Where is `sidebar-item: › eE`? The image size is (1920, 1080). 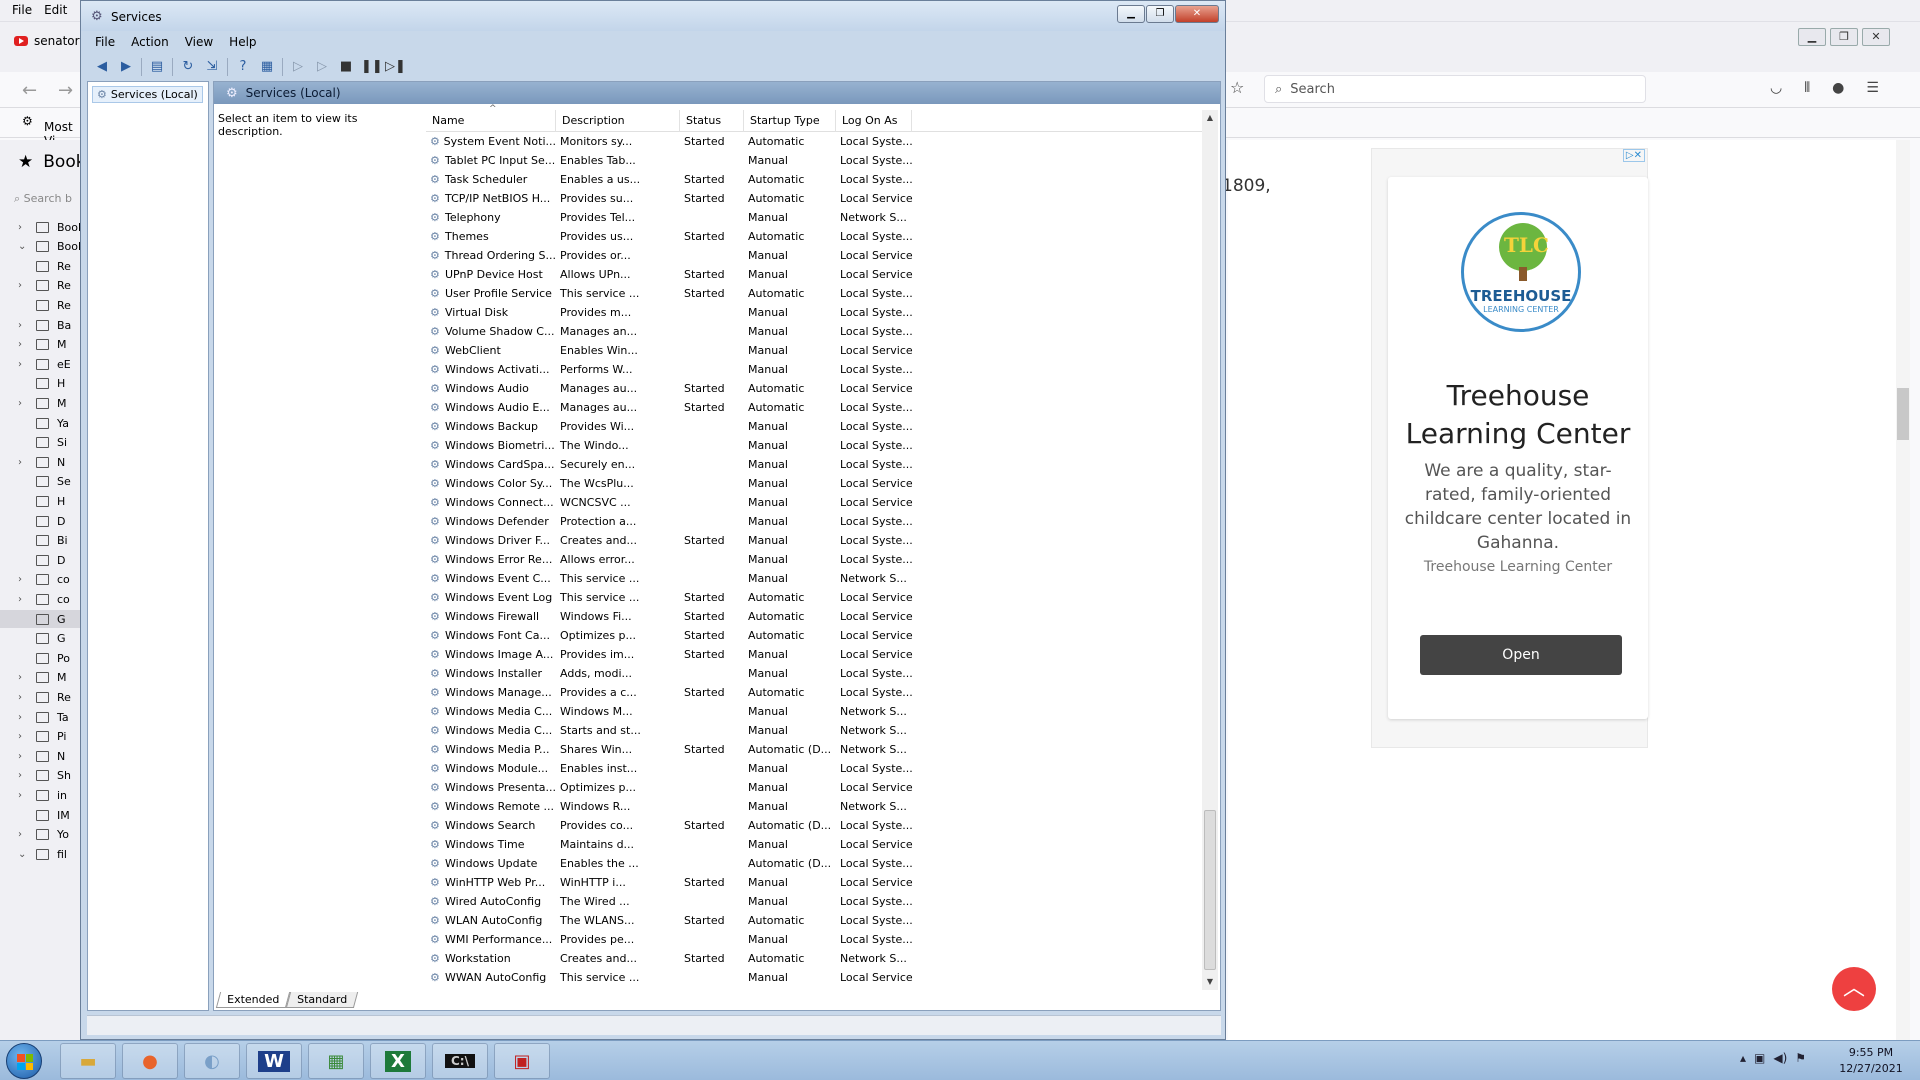 sidebar-item: › eE is located at coordinates (44, 364).